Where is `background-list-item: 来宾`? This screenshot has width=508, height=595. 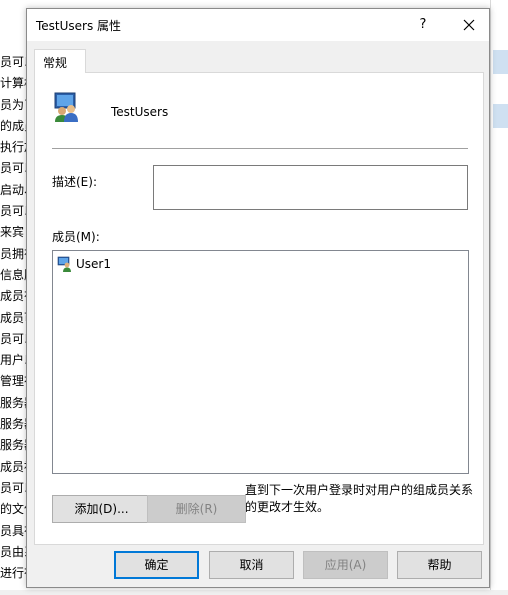 background-list-item: 来宾 is located at coordinates (12, 232).